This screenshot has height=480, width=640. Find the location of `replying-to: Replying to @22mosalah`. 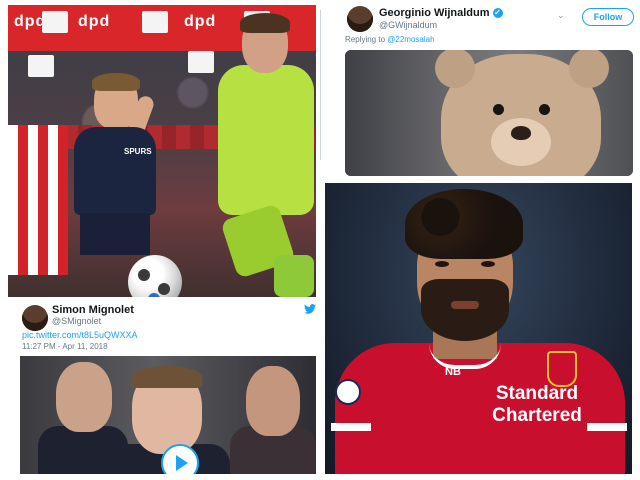

replying-to: Replying to @22mosalah is located at coordinates (390, 39).